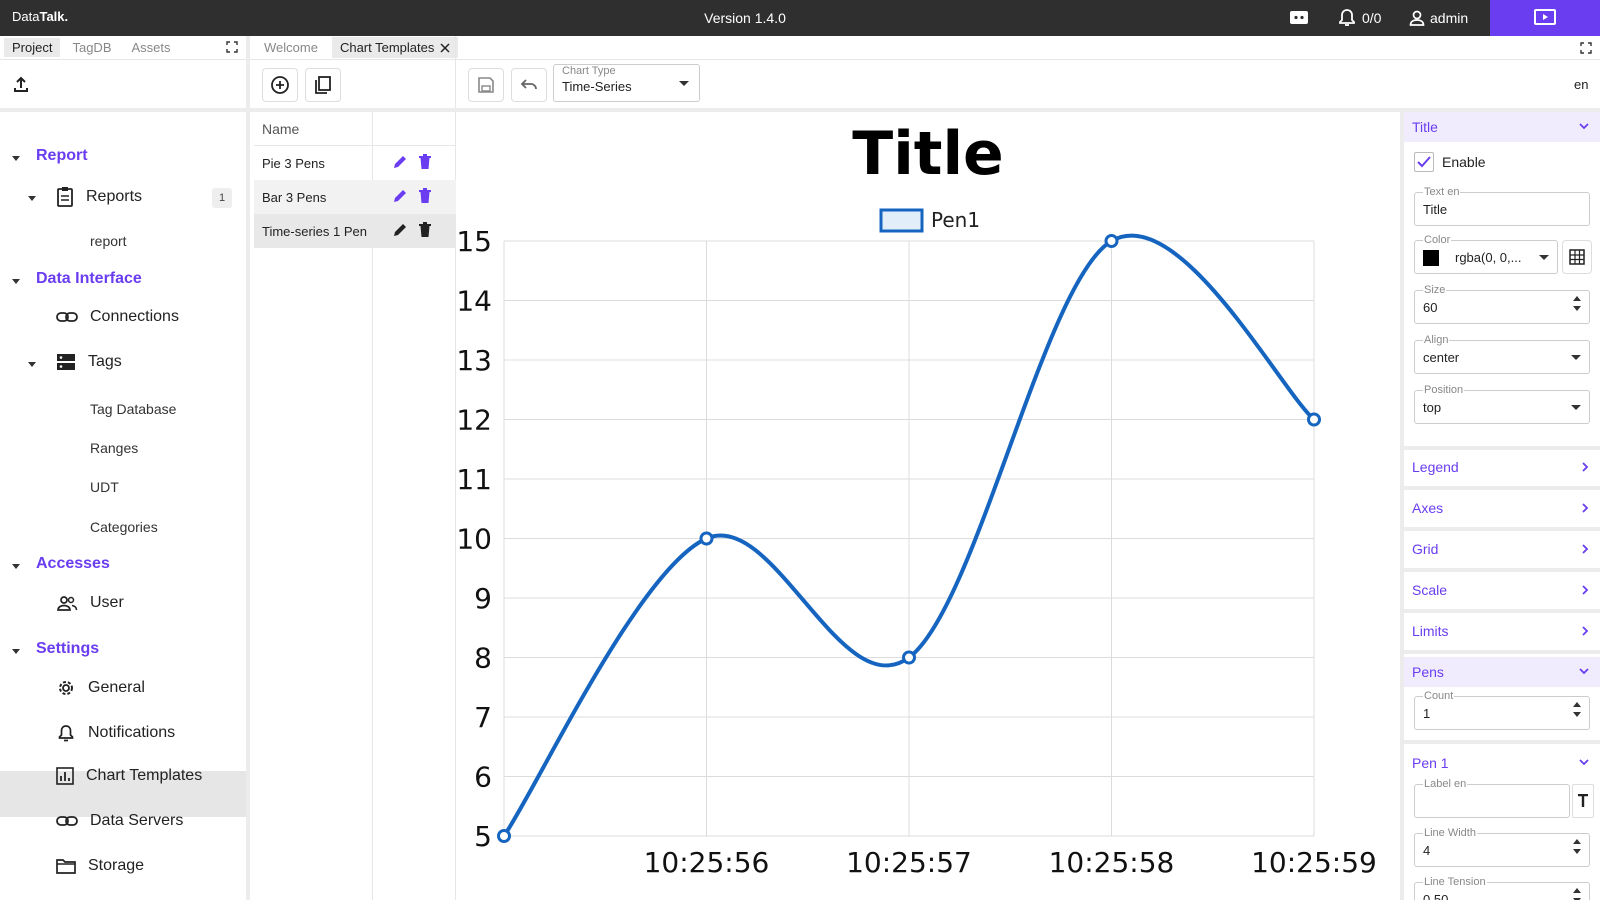 The width and height of the screenshot is (1600, 900). What do you see at coordinates (1372, 18) in the screenshot?
I see `alarms-count: 0/0` at bounding box center [1372, 18].